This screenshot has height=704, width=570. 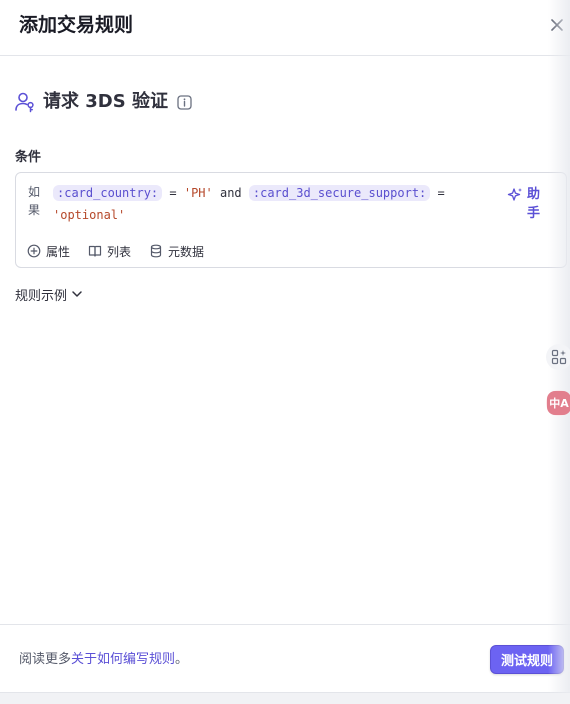 What do you see at coordinates (58, 251) in the screenshot?
I see `action-label: 属性` at bounding box center [58, 251].